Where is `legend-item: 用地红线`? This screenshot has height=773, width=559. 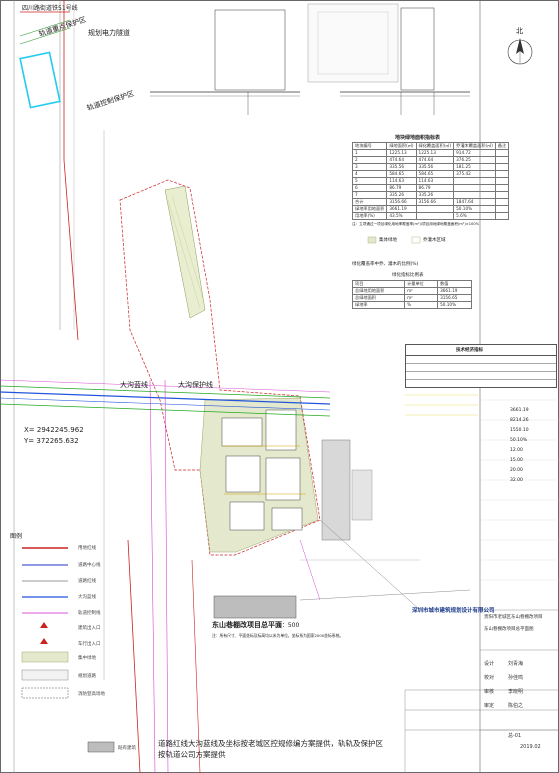
legend-item: 用地红线 is located at coordinates (87, 548).